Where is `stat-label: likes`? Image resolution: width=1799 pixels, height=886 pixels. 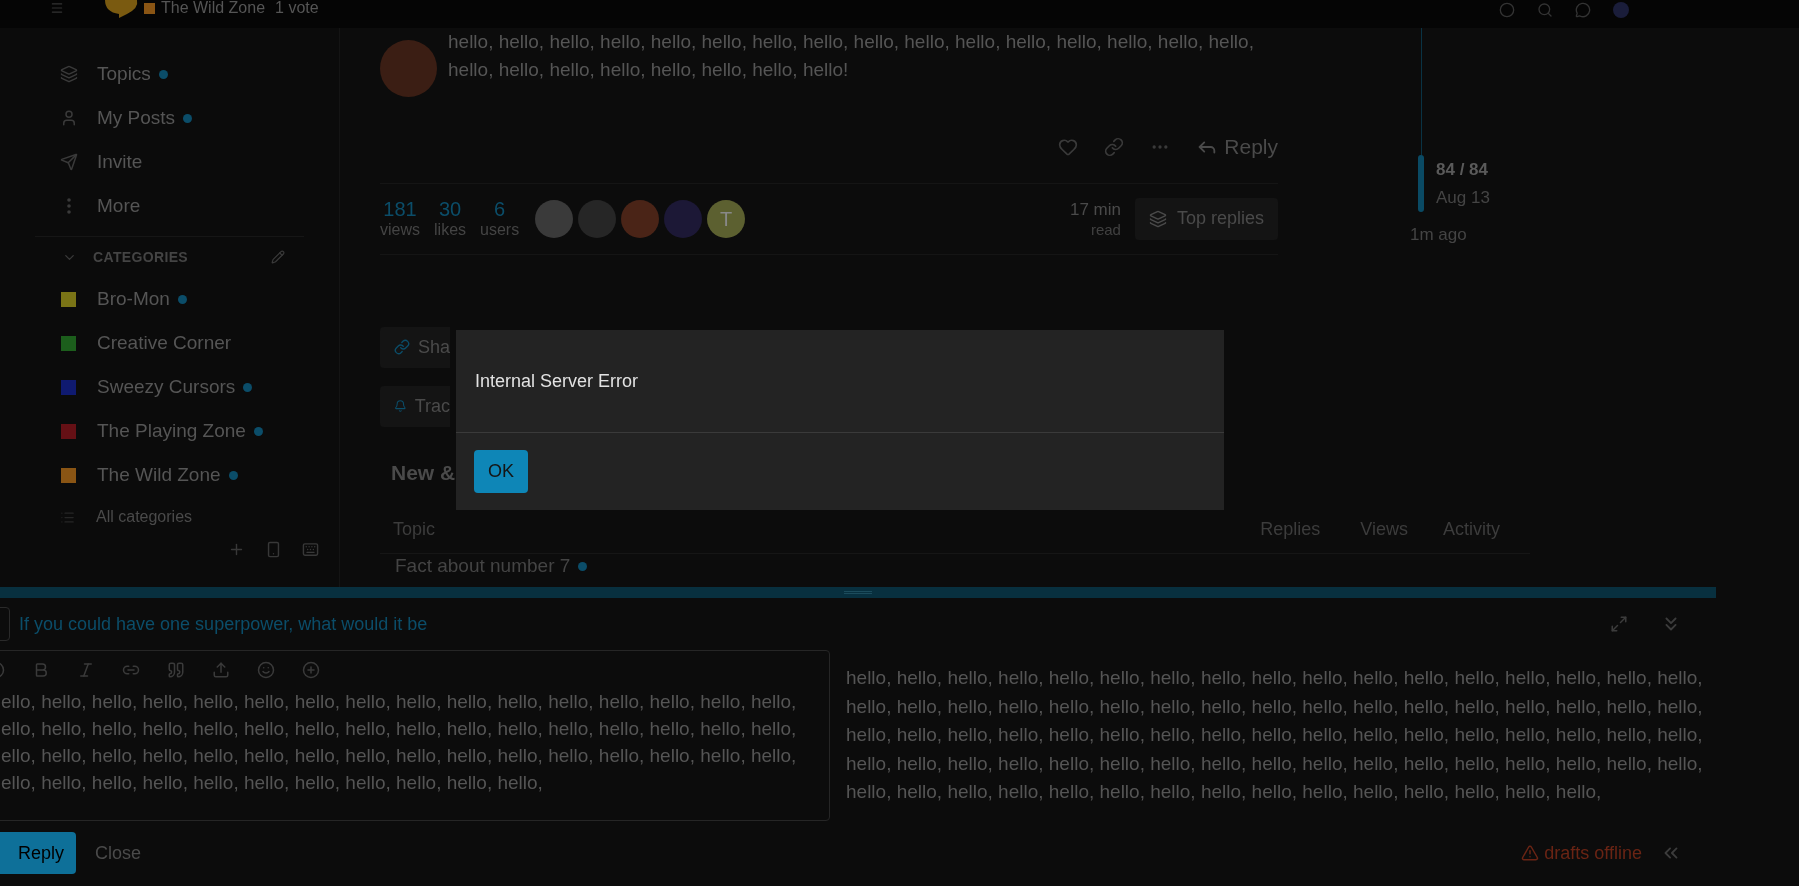 stat-label: likes is located at coordinates (450, 229).